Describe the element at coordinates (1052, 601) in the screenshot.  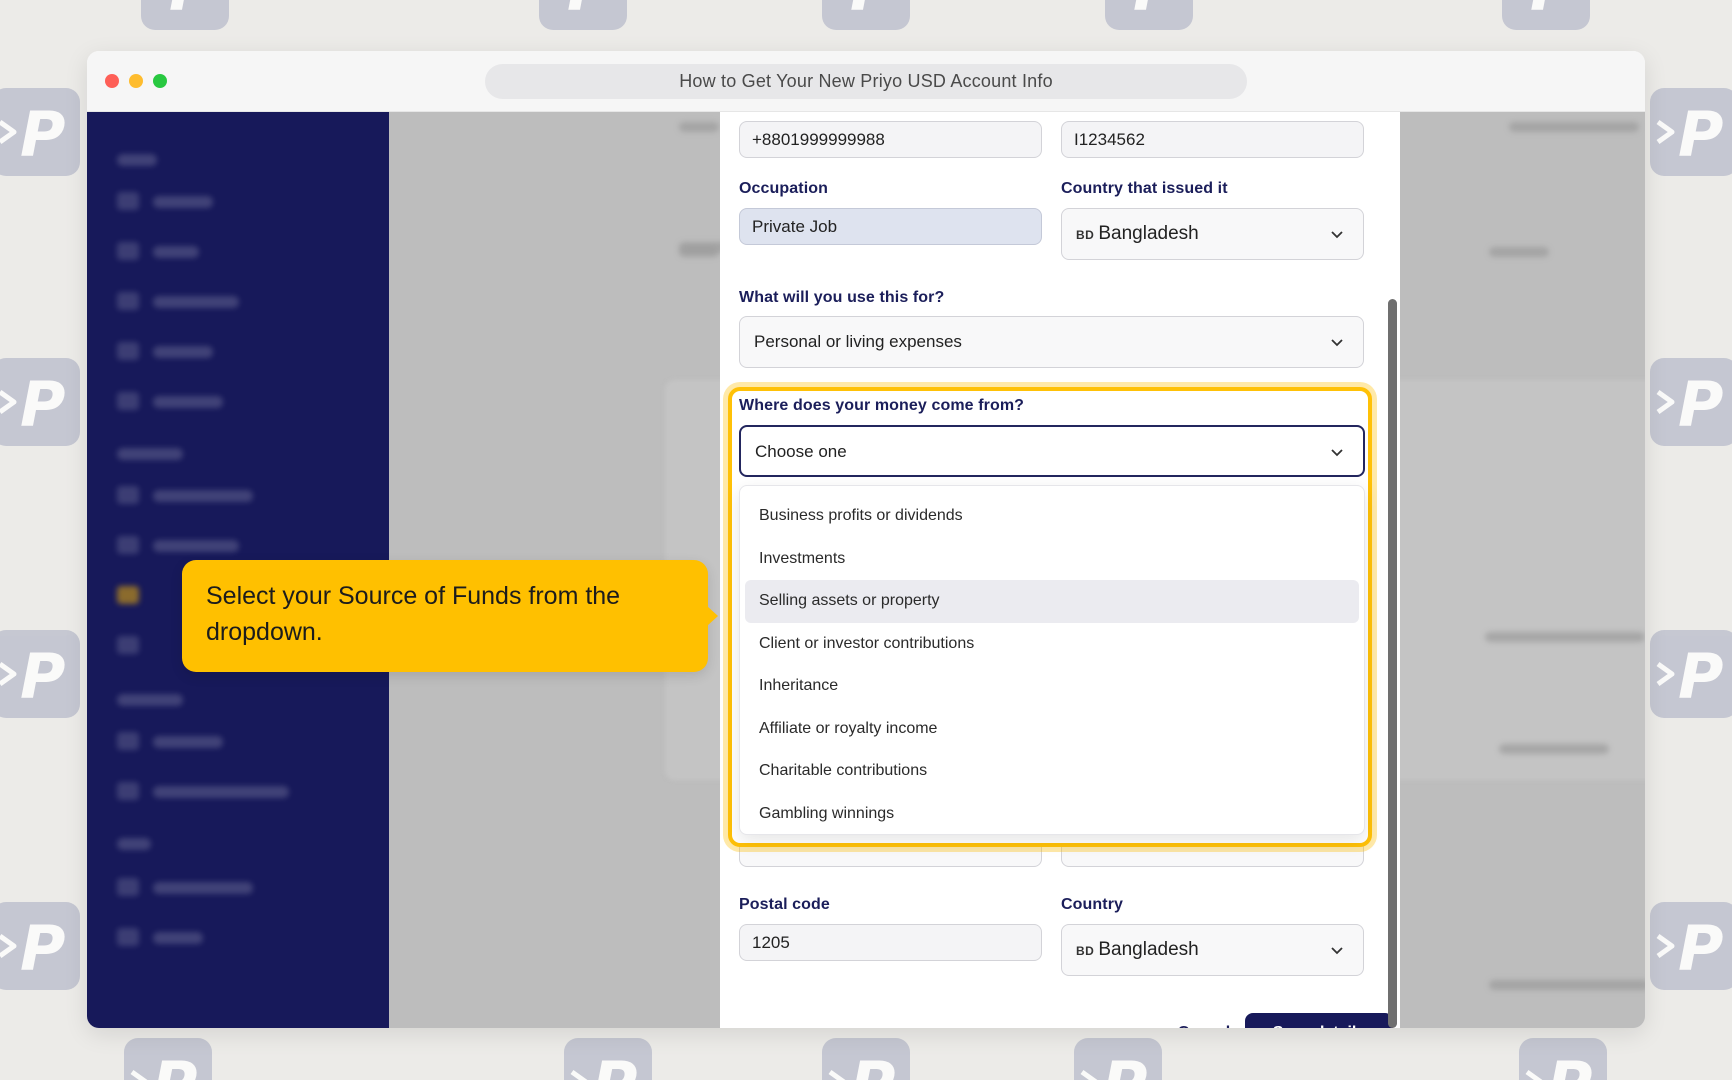
I see `dropdown-option-hovered: Selling assets or property` at that location.